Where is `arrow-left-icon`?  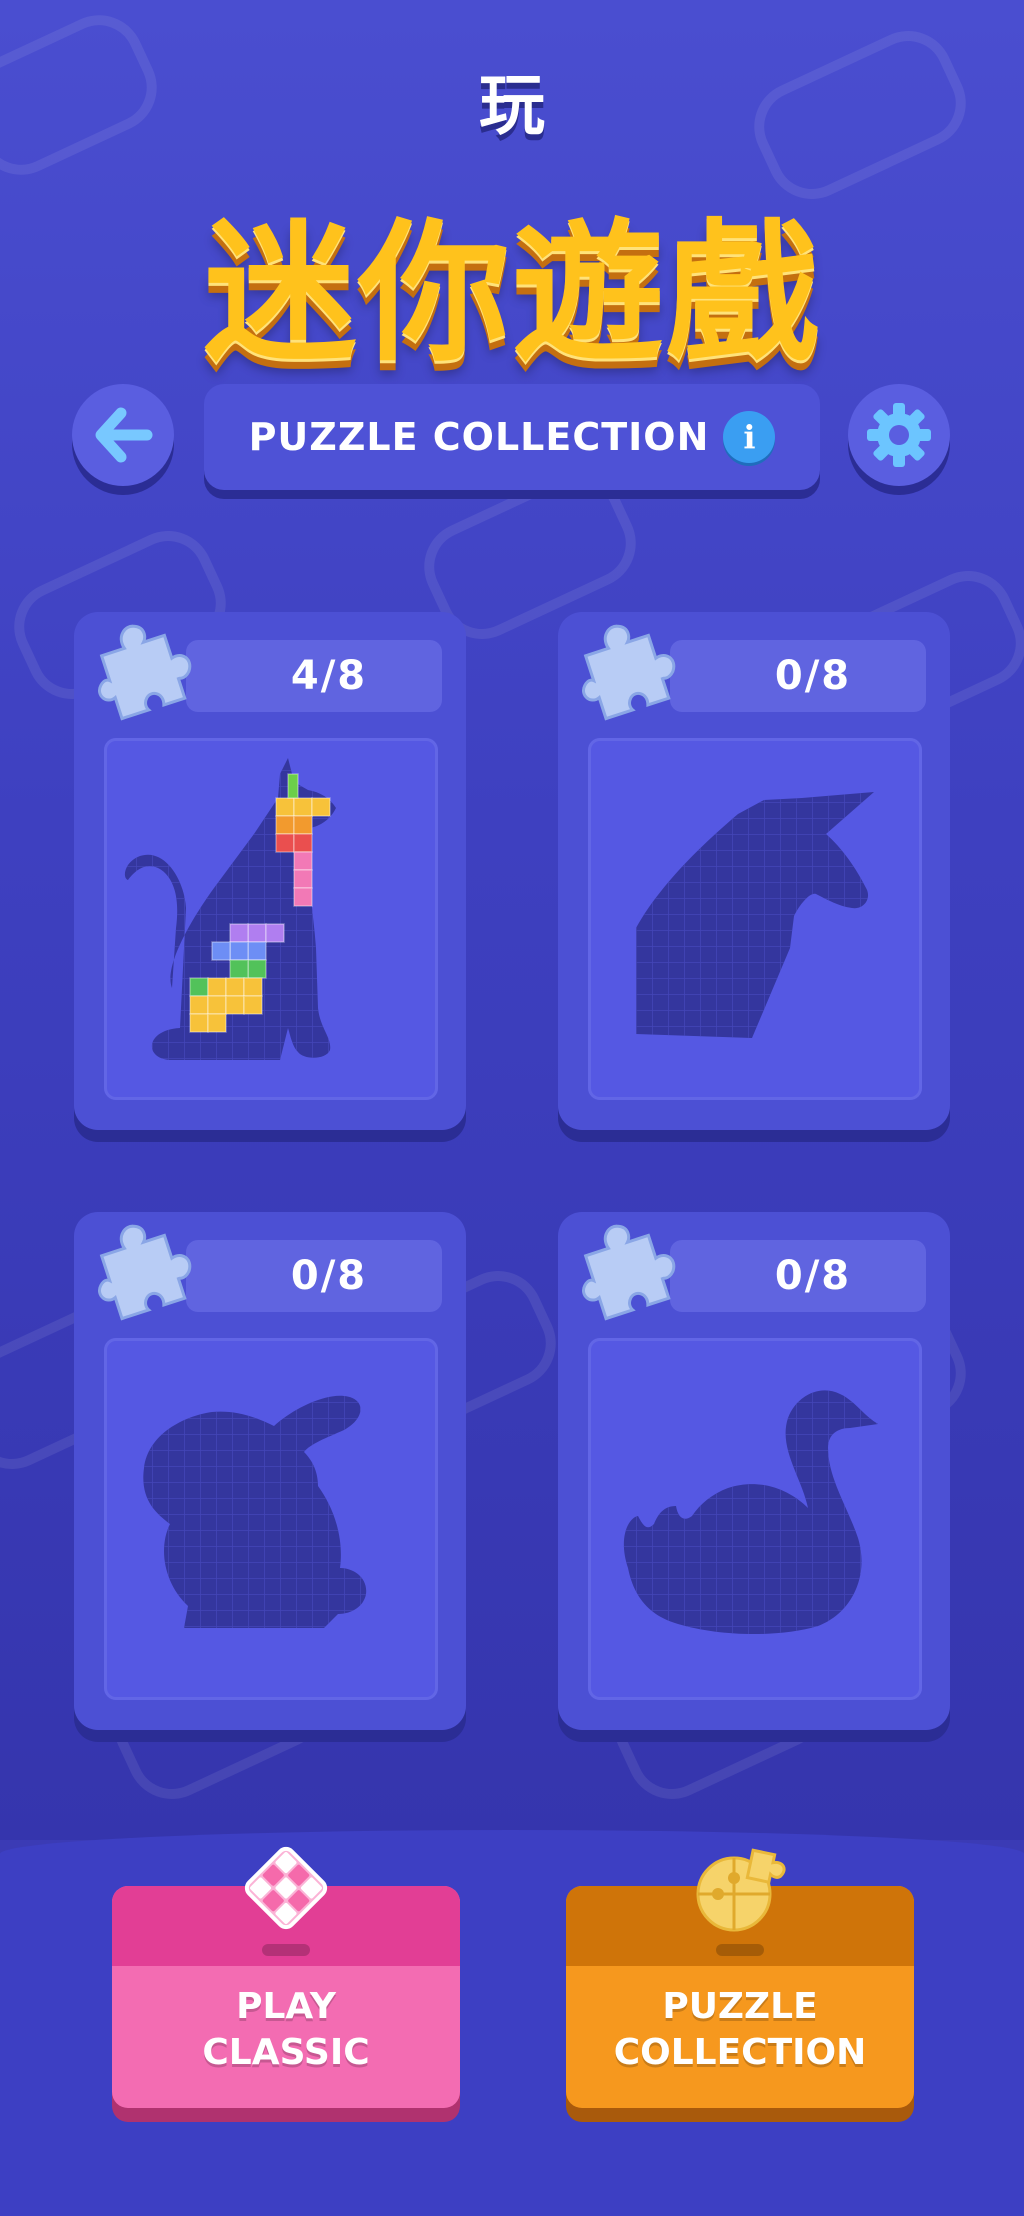
arrow-left-icon is located at coordinates (124, 435).